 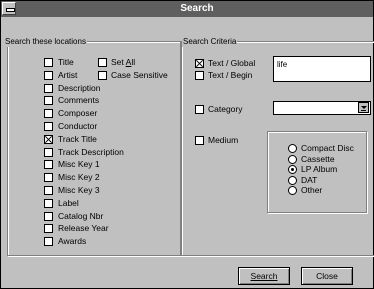 I want to click on search-button: Search, so click(x=264, y=276).